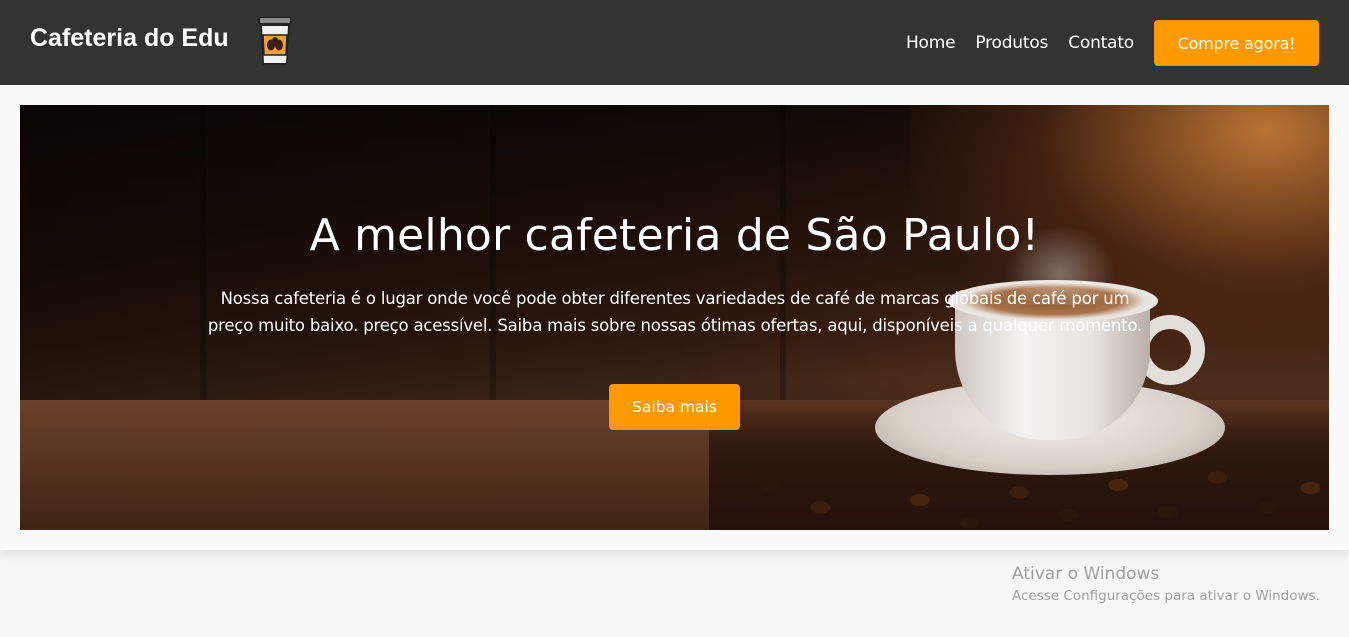  What do you see at coordinates (1086, 574) in the screenshot?
I see `watermark-title: Ativar o Windows` at bounding box center [1086, 574].